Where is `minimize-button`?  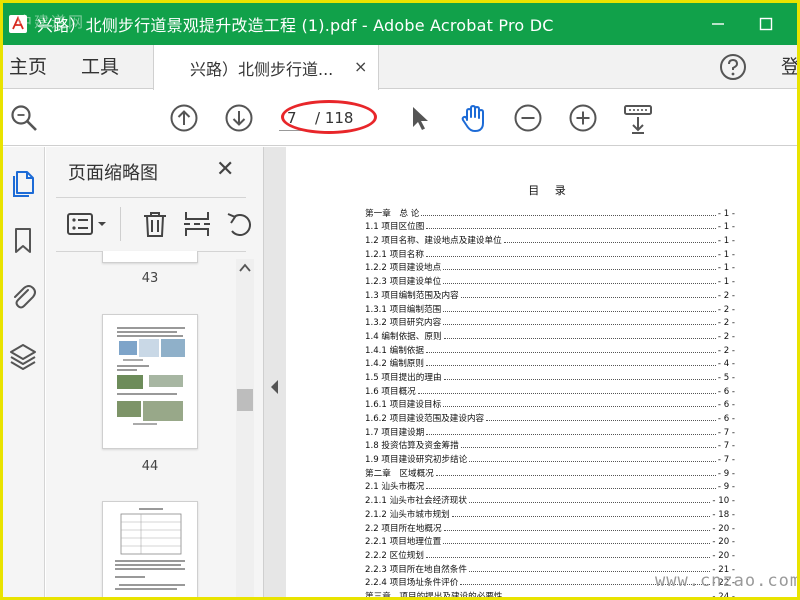 minimize-button is located at coordinates (718, 24).